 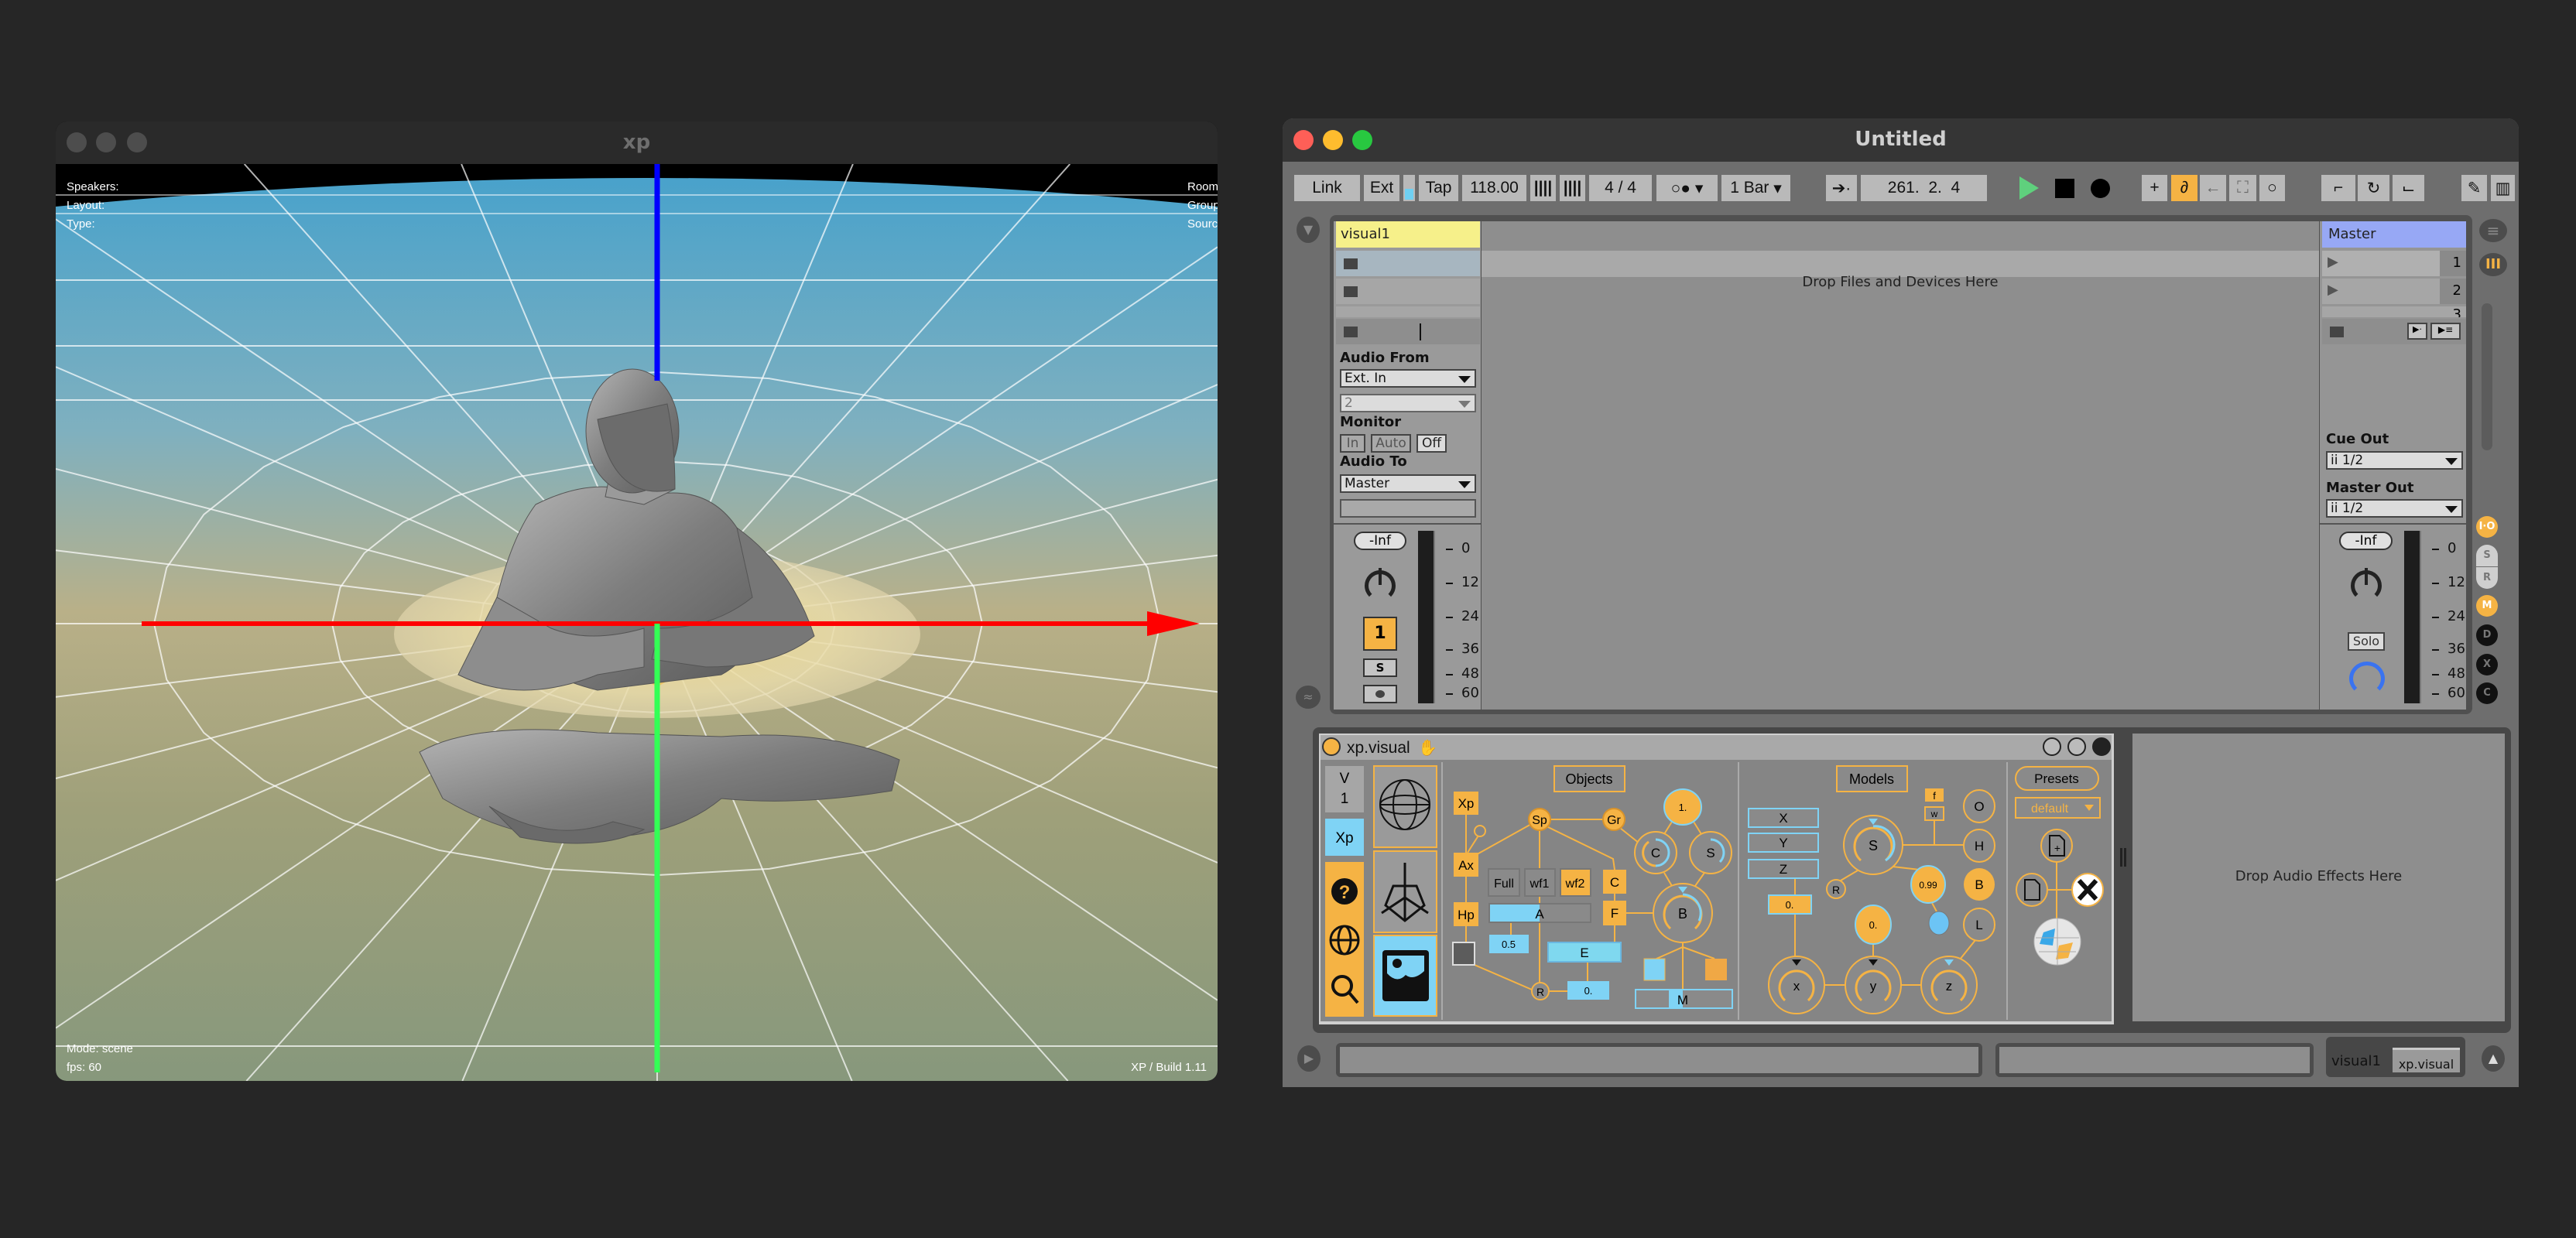 I want to click on m-slider: M, so click(x=1684, y=999).